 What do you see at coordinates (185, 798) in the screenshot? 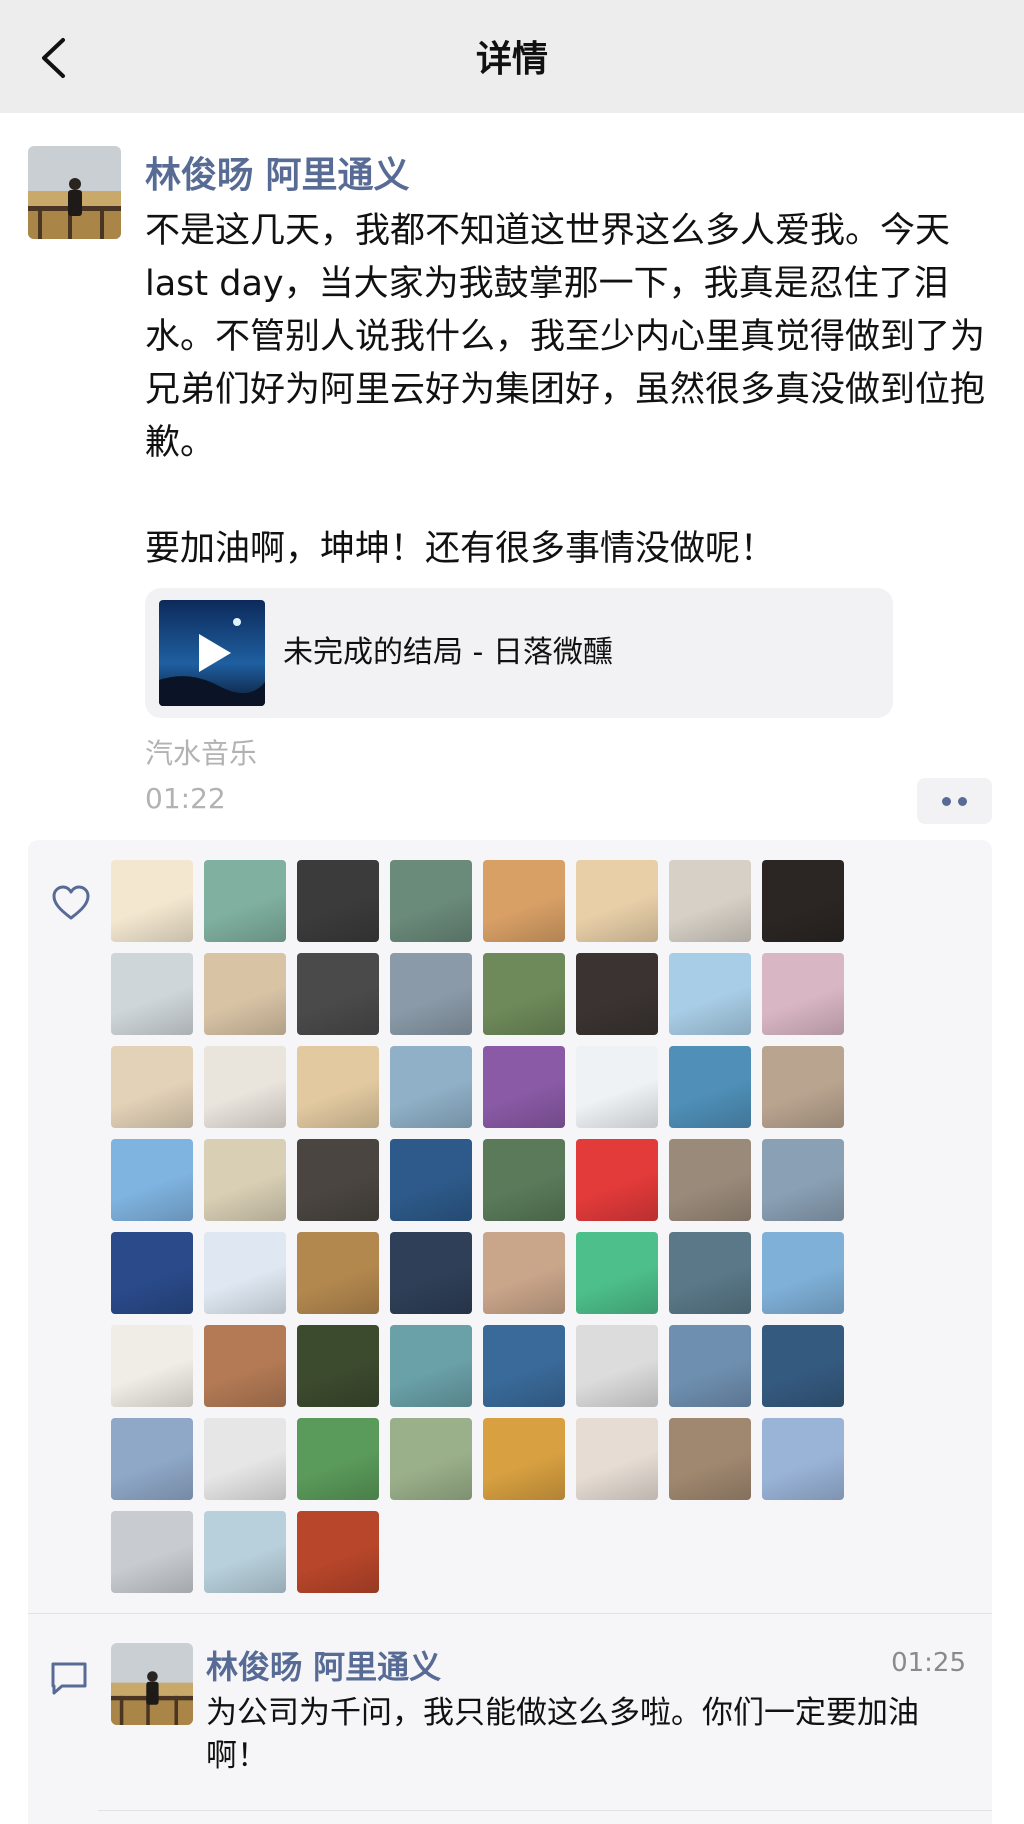
I see `post-time: 01:22` at bounding box center [185, 798].